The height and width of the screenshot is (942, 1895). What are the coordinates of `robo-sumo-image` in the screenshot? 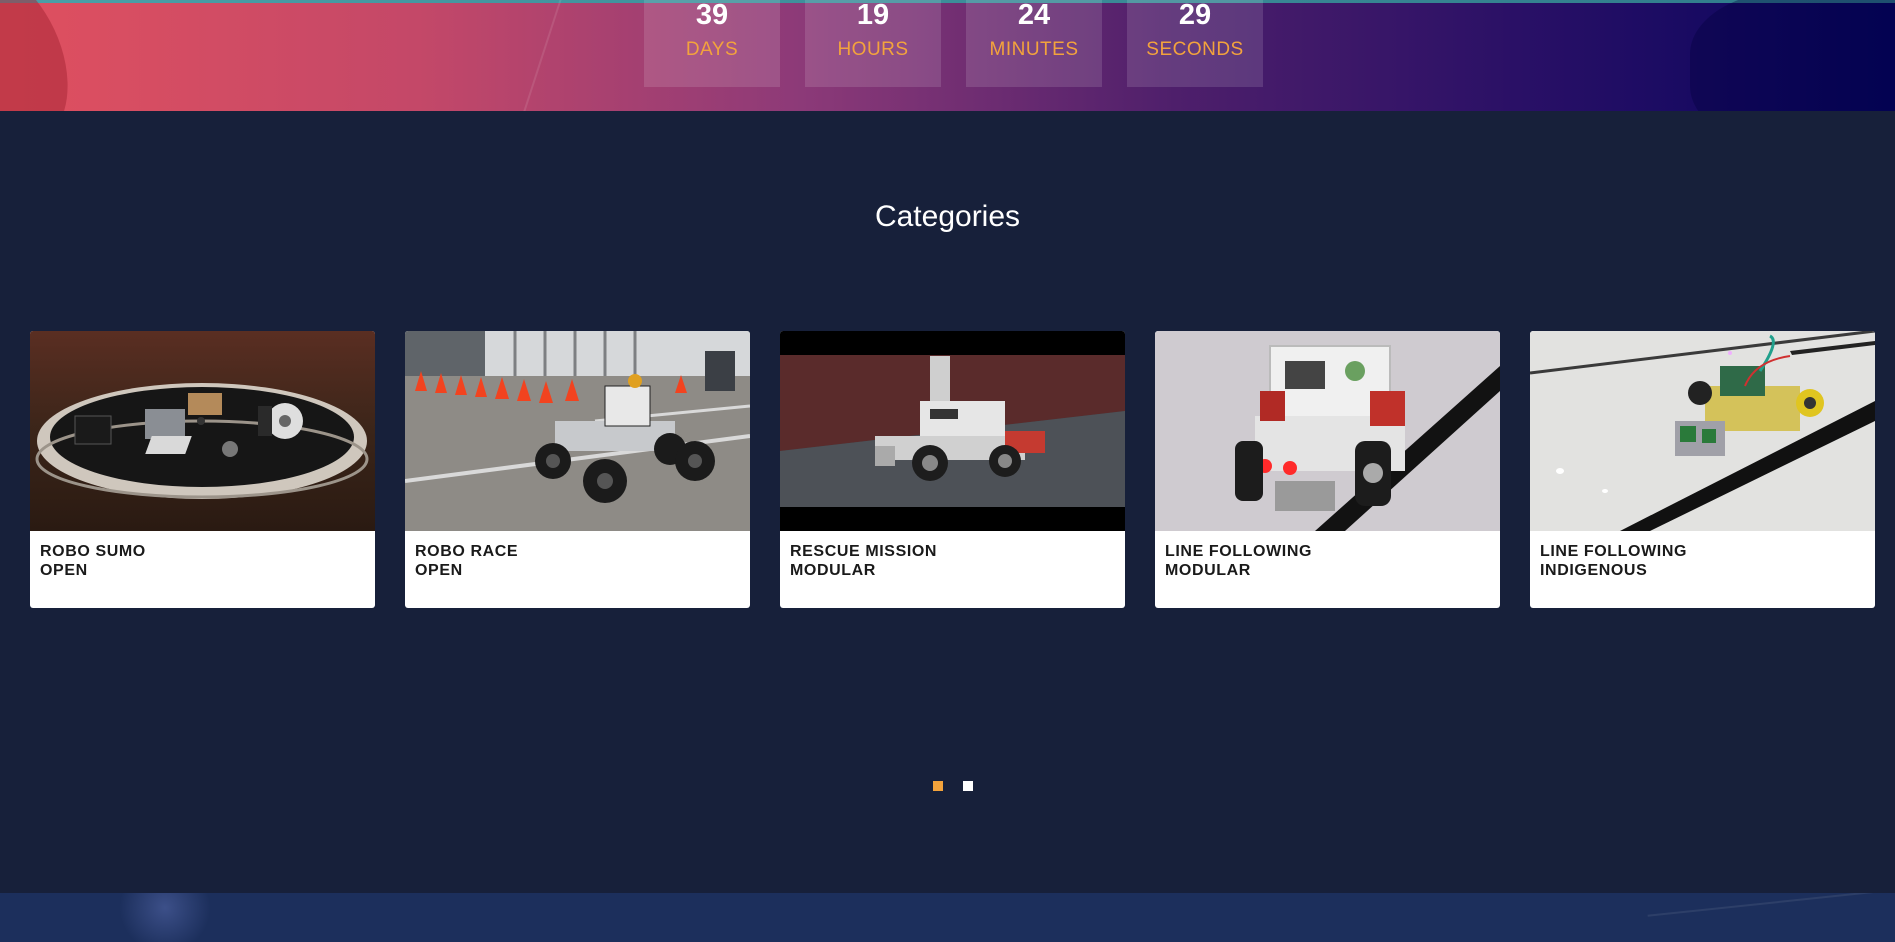 It's located at (202, 431).